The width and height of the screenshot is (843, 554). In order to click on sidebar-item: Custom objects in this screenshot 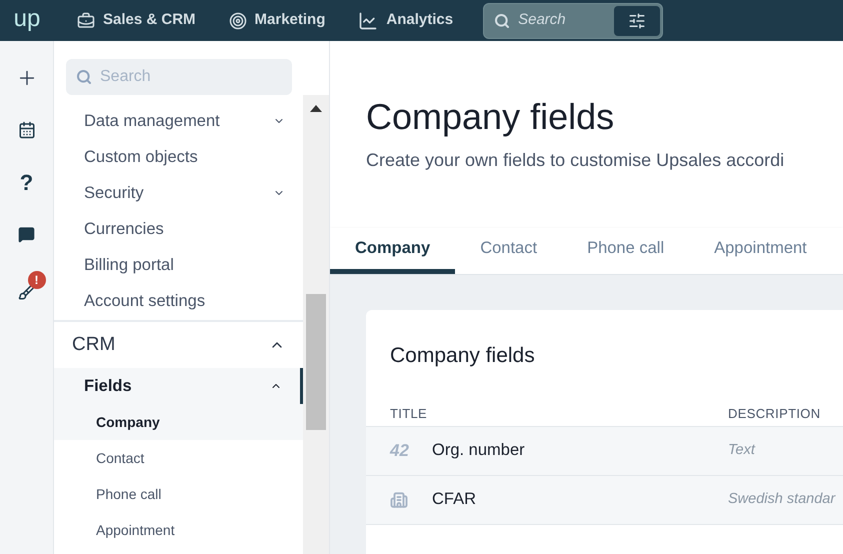, I will do `click(179, 157)`.